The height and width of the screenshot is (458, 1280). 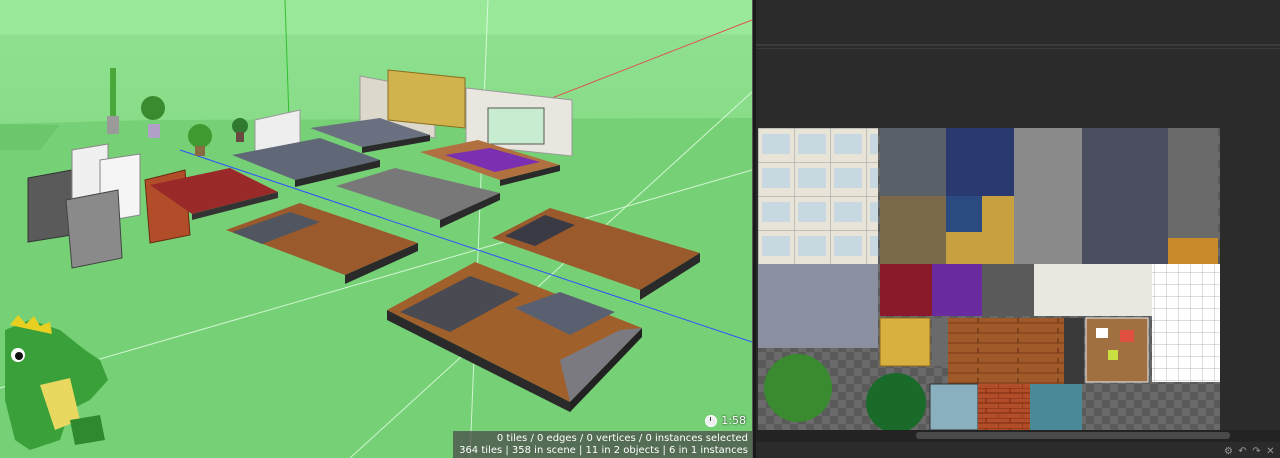 I want to click on tile-blue-rain, so click(x=980, y=162).